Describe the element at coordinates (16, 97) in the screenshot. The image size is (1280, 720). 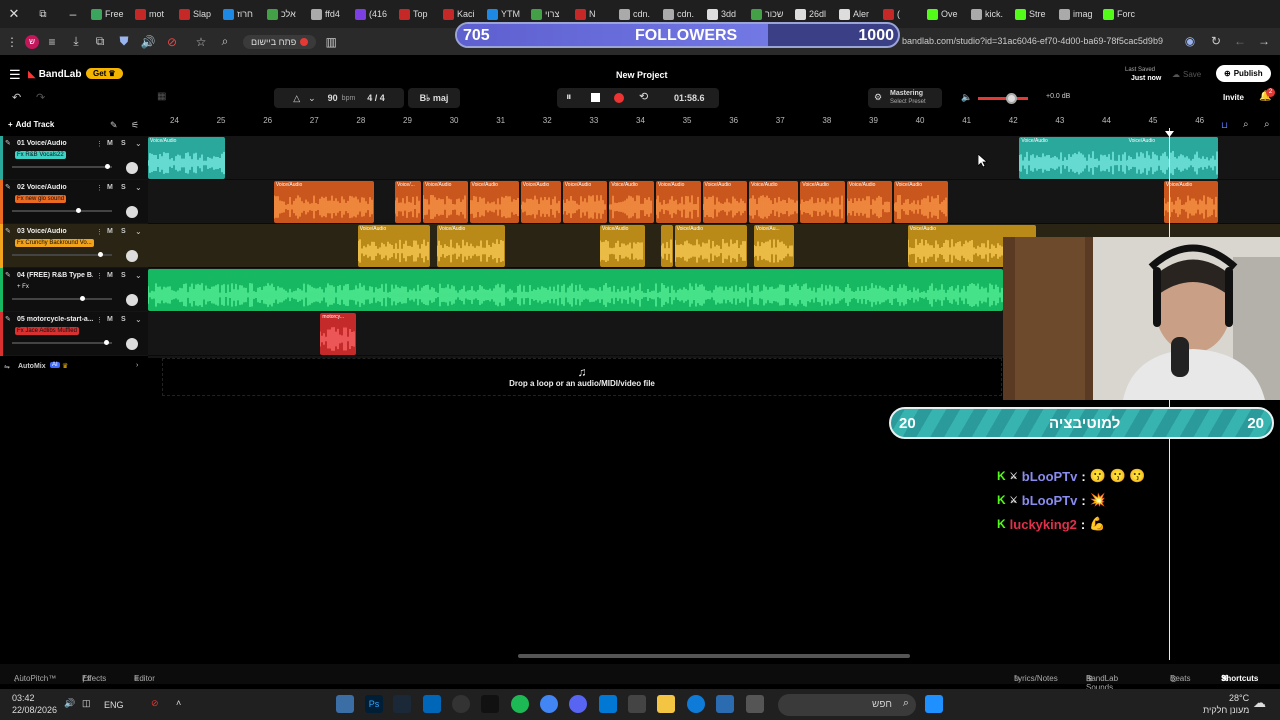
I see `undo-icon: ↶` at that location.